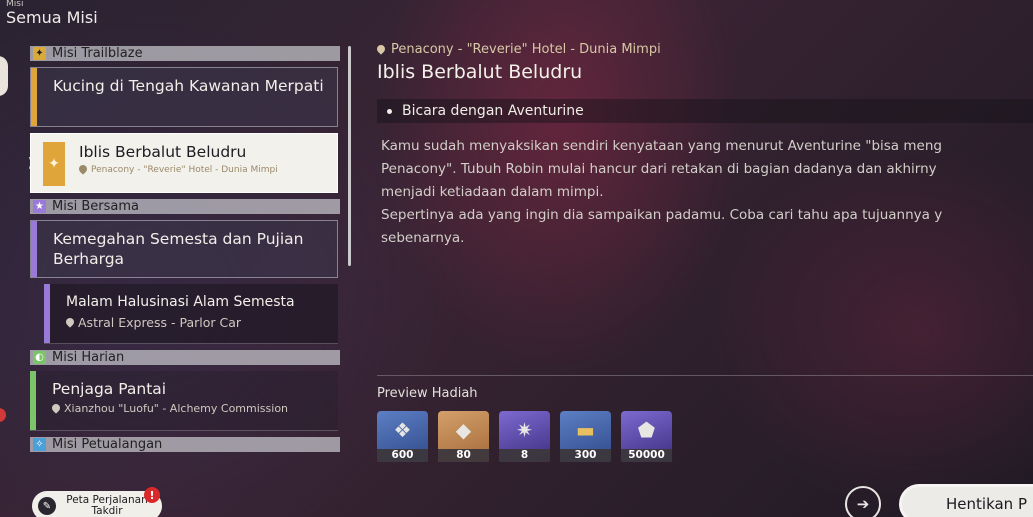 Image resolution: width=1033 pixels, height=517 pixels. Describe the element at coordinates (966, 500) in the screenshot. I see `stop-tracking-button: Hentikan P` at that location.